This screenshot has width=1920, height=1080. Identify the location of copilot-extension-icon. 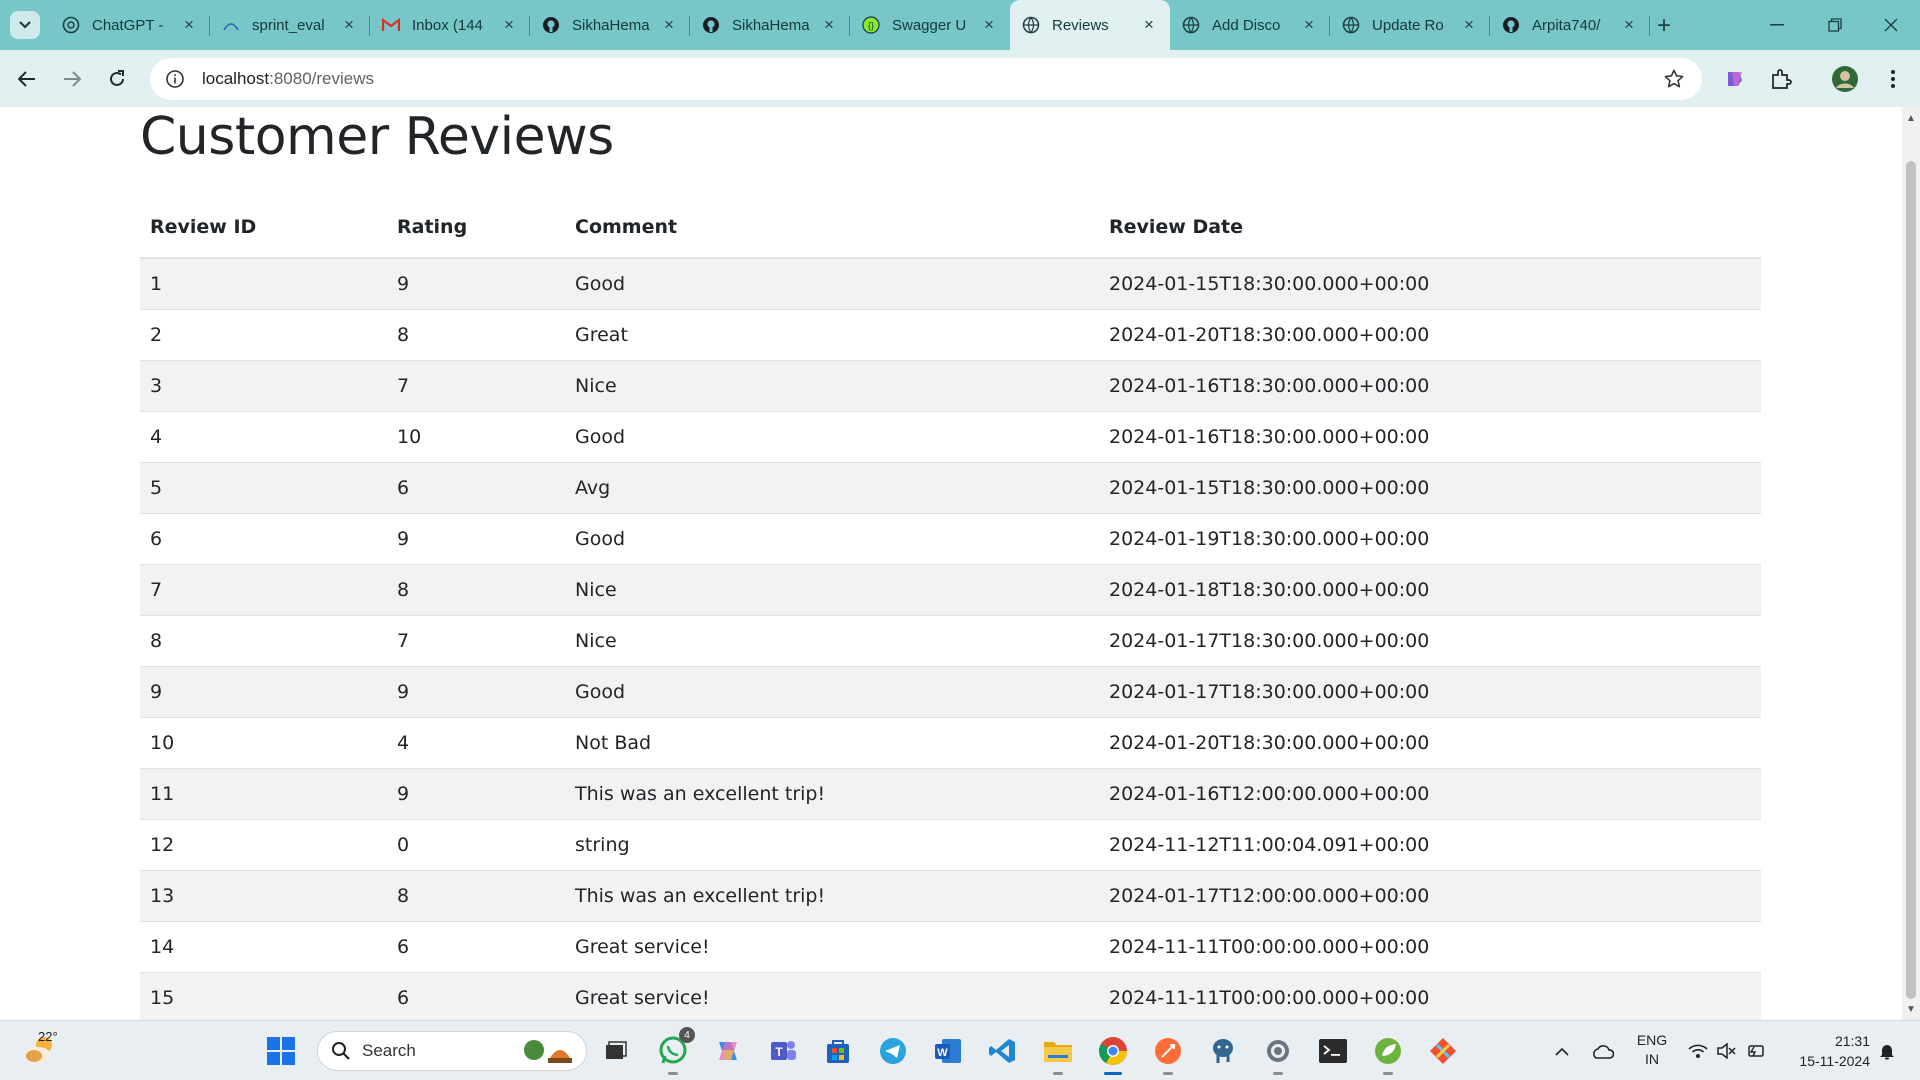
(1735, 79).